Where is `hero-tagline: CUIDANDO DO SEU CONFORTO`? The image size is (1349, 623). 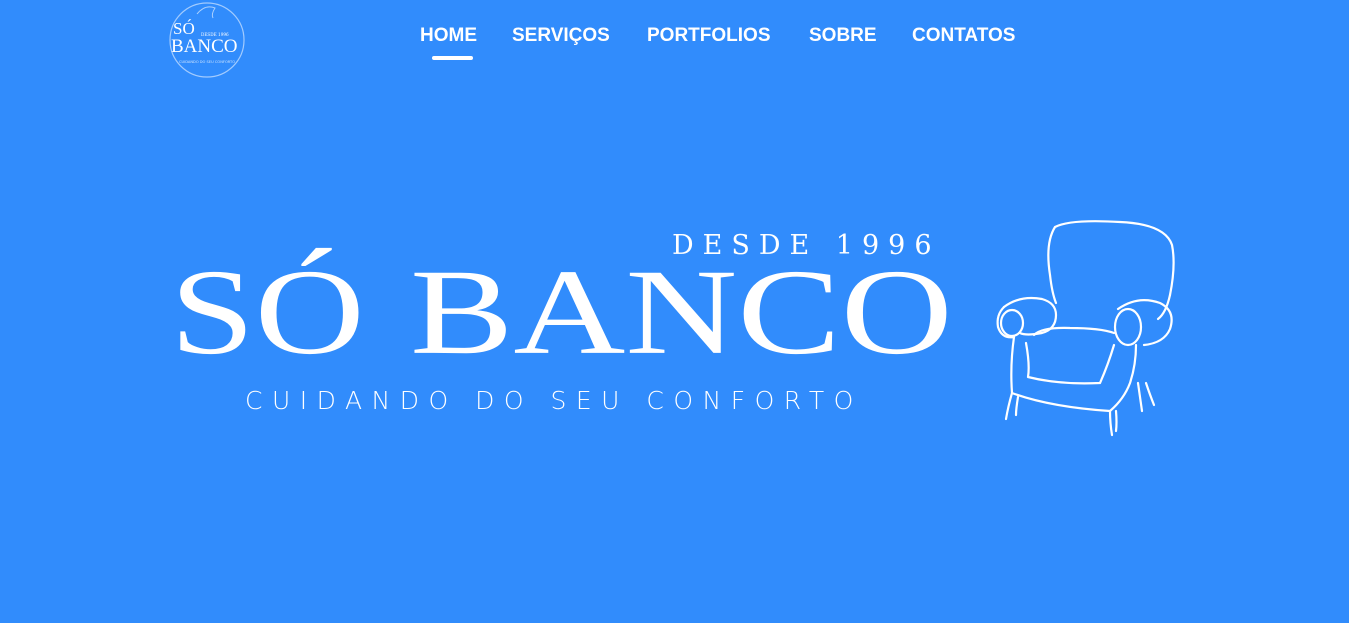
hero-tagline: CUIDANDO DO SEU CONFORTO is located at coordinates (554, 400).